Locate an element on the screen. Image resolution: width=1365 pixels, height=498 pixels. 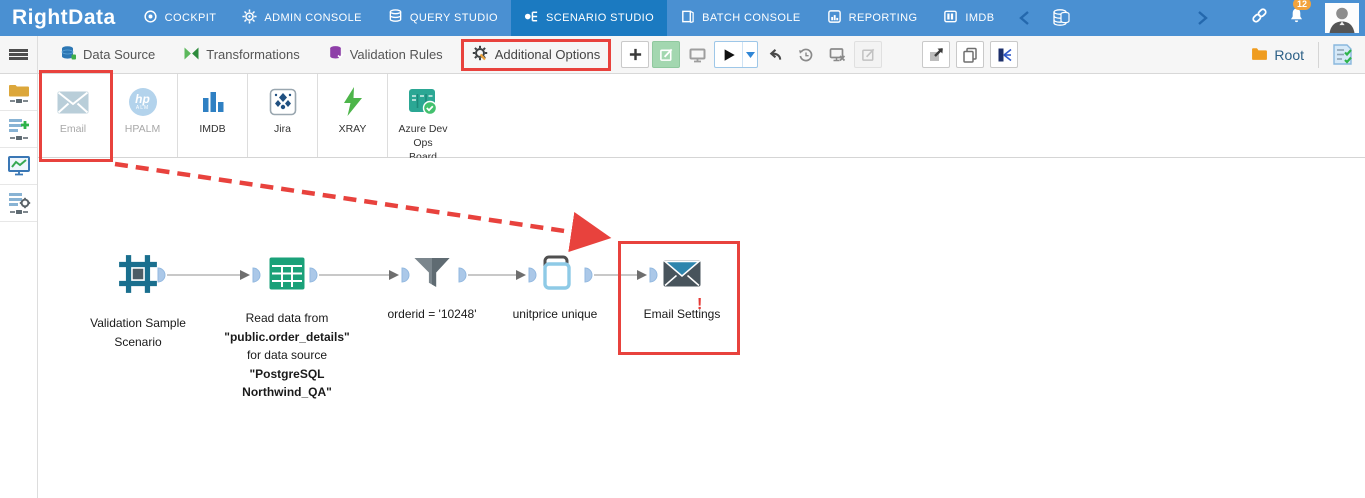
fanout-button is located at coordinates (1004, 54).